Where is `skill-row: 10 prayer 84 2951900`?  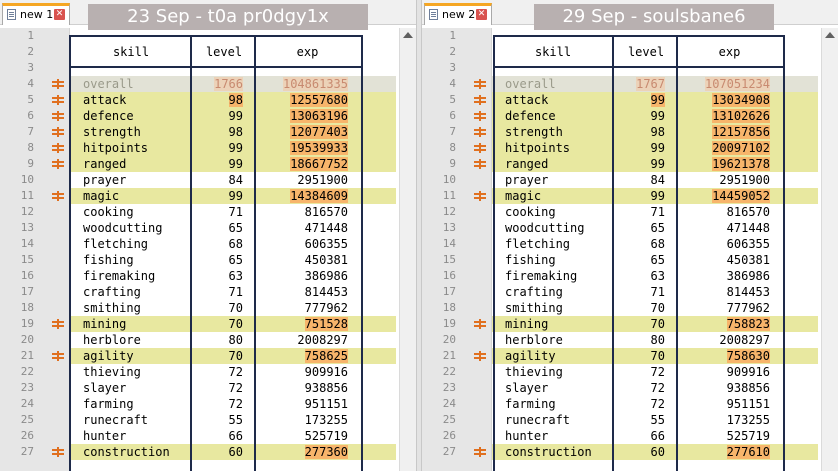 skill-row: 10 prayer 84 2951900 is located at coordinates (199, 180).